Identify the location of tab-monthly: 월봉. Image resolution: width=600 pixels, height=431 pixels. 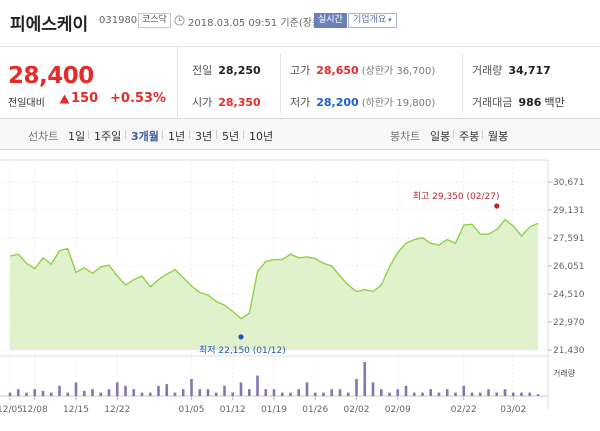
(498, 136).